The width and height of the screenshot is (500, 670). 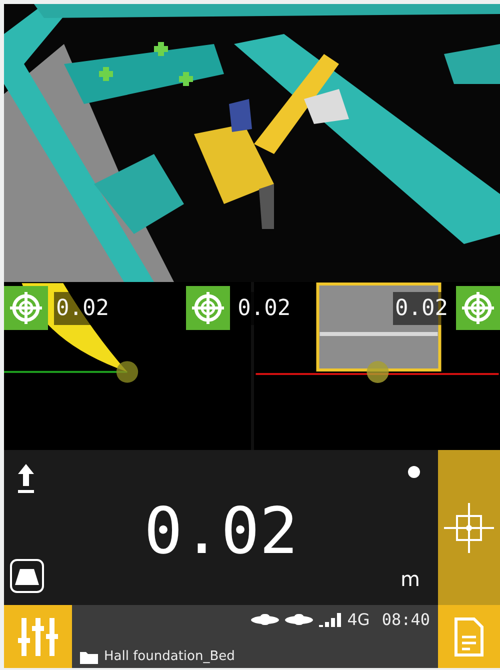 I want to click on signal-icon, so click(x=330, y=619).